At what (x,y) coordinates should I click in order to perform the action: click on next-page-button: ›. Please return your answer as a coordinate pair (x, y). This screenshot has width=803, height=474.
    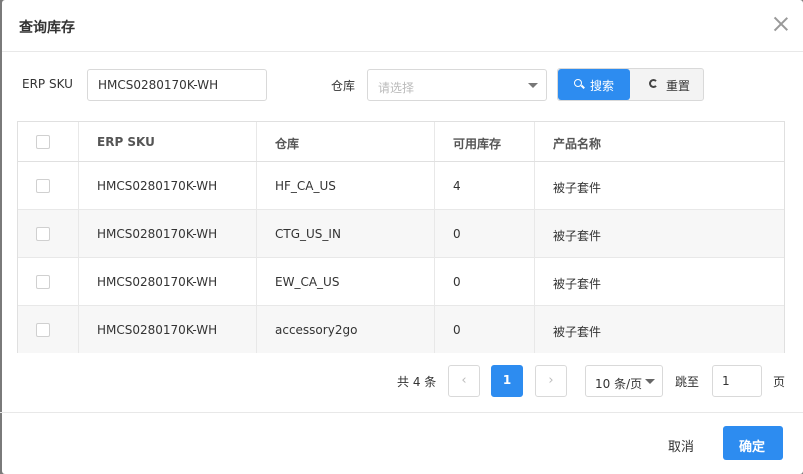
    Looking at the image, I should click on (551, 381).